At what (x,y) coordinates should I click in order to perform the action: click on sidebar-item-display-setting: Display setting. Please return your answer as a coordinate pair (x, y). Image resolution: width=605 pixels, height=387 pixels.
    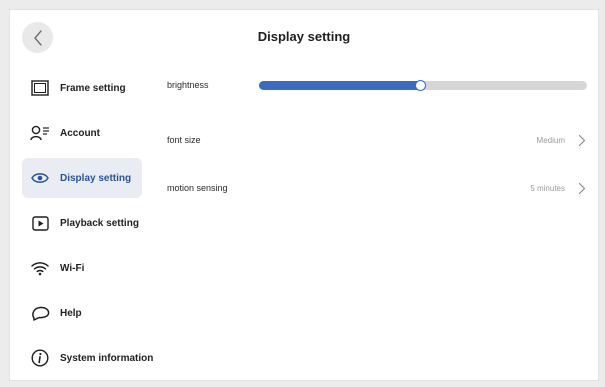
    Looking at the image, I should click on (82, 178).